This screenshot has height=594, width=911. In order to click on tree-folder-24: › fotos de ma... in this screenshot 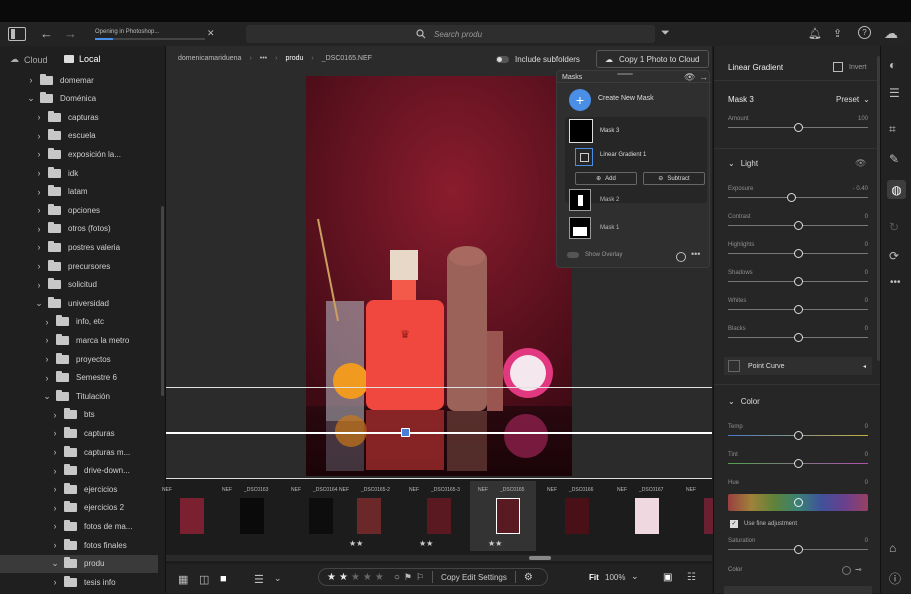, I will do `click(79, 526)`.